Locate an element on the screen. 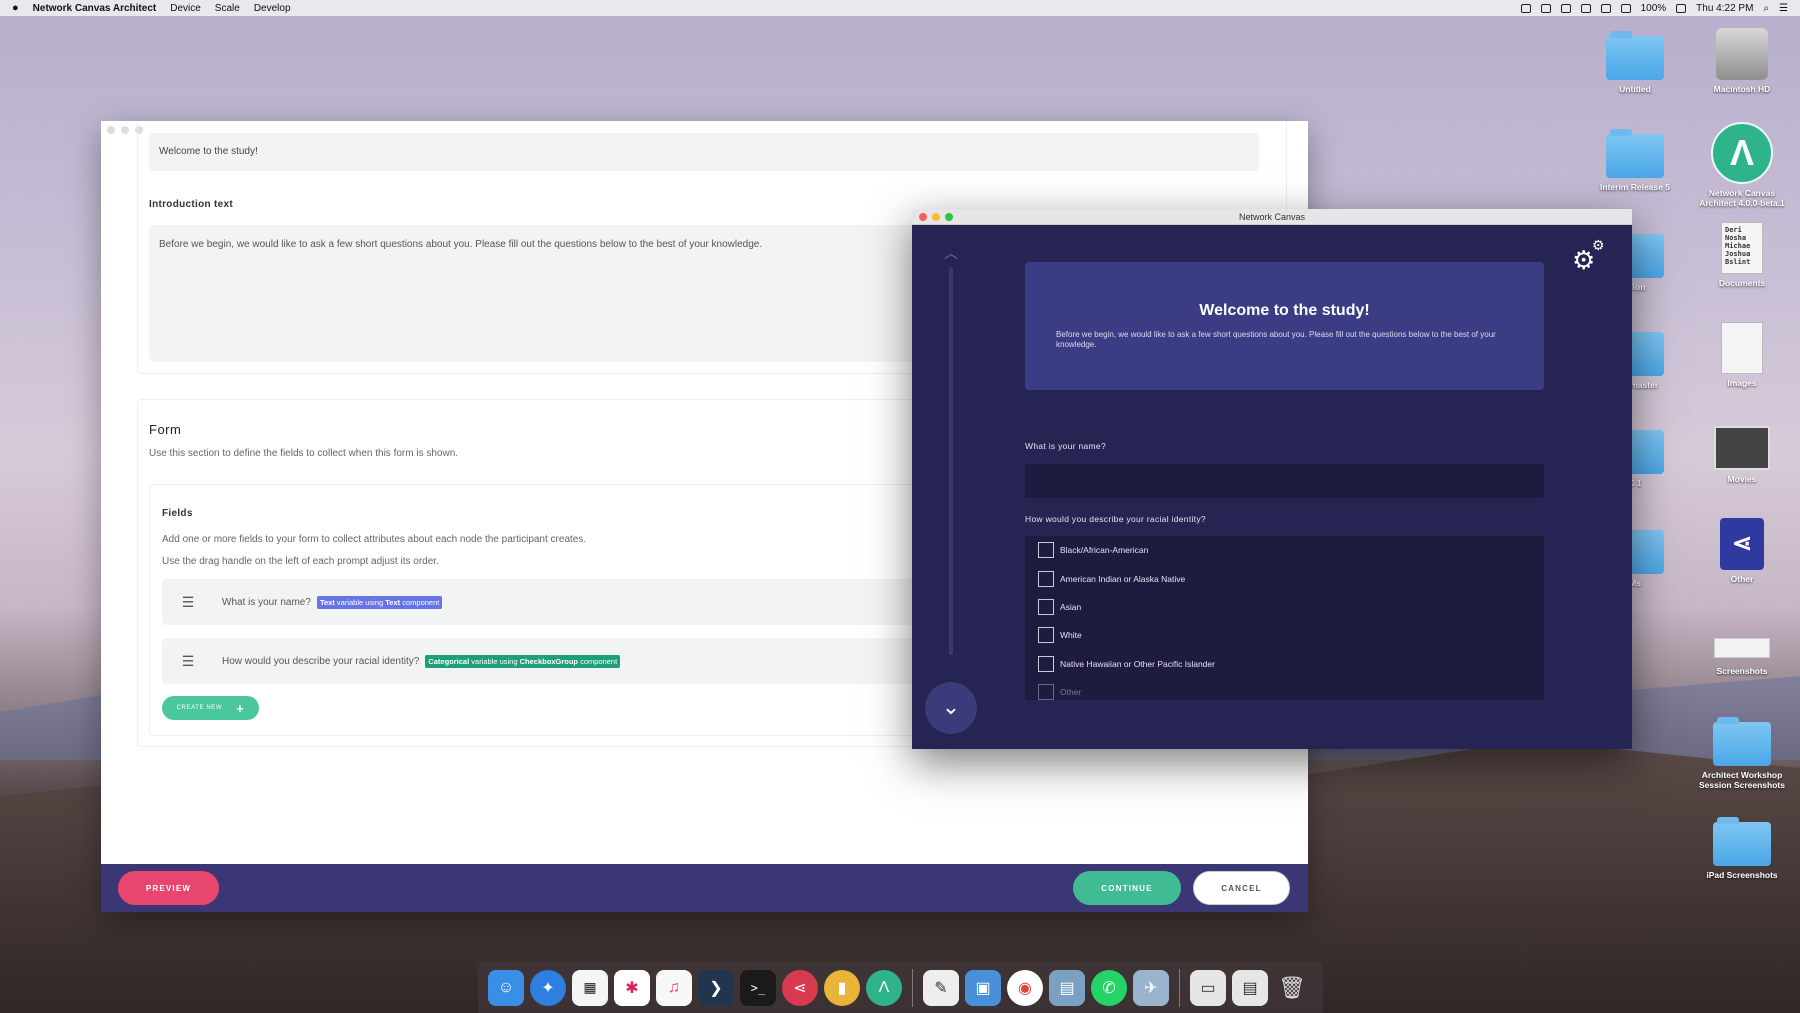 The image size is (1800, 1013). checkbox-option: American Indian or Alaska Native is located at coordinates (1284, 578).